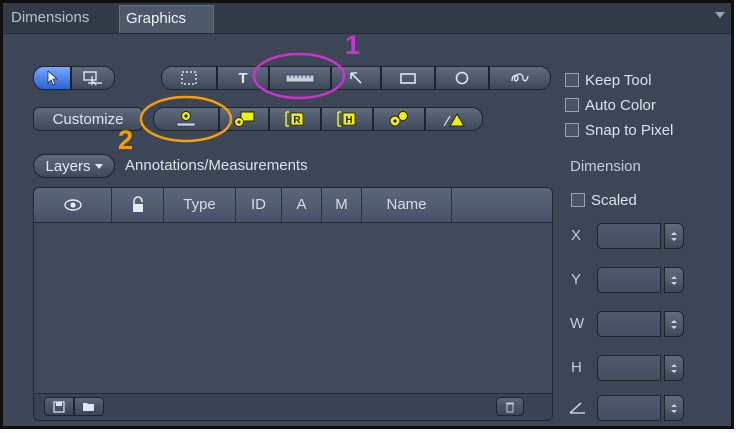 Image resolution: width=743 pixels, height=433 pixels. Describe the element at coordinates (353, 45) in the screenshot. I see `annotation-number-1: 1` at that location.